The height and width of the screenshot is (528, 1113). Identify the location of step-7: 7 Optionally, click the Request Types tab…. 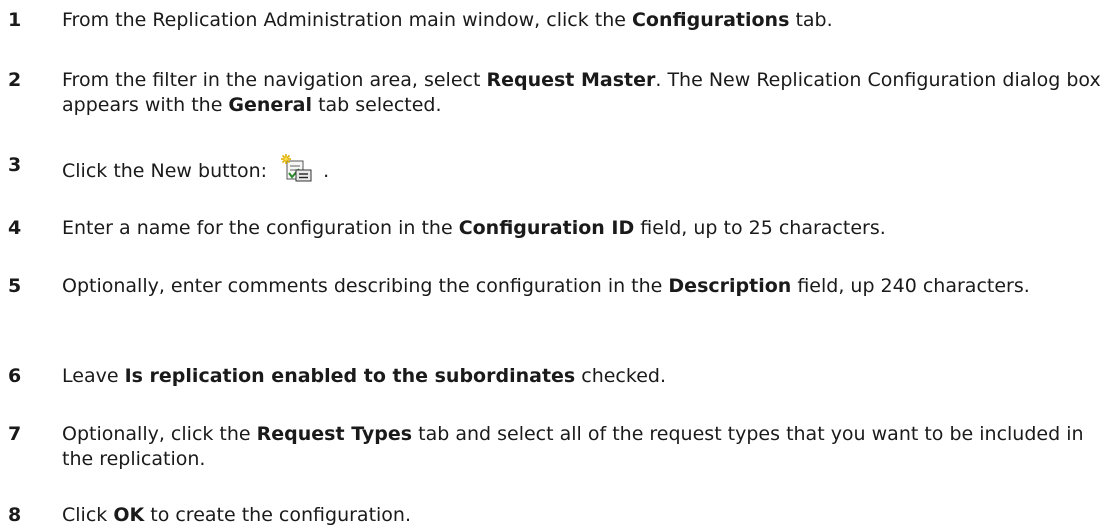
(553, 447).